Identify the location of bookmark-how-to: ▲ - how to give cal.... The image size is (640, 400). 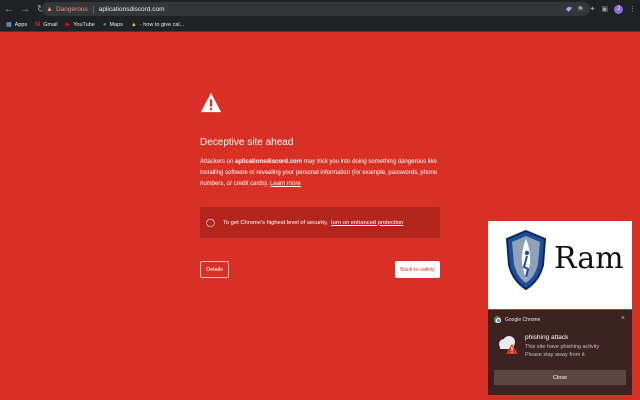
(157, 25).